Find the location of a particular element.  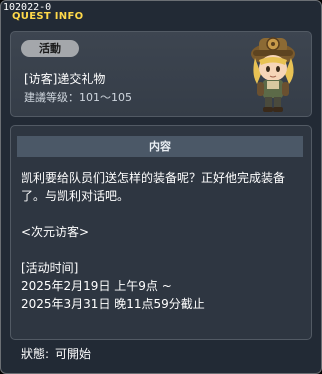

window-title: QUEST INFO is located at coordinates (48, 16).